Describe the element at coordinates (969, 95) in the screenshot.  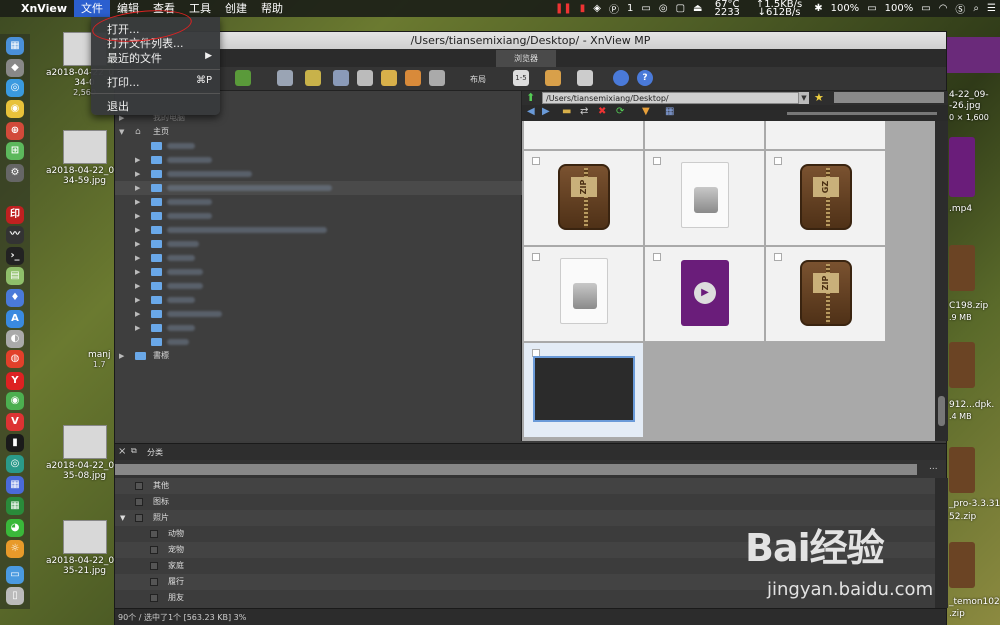
I see `desktop-file-label: 4-22_09-` at that location.